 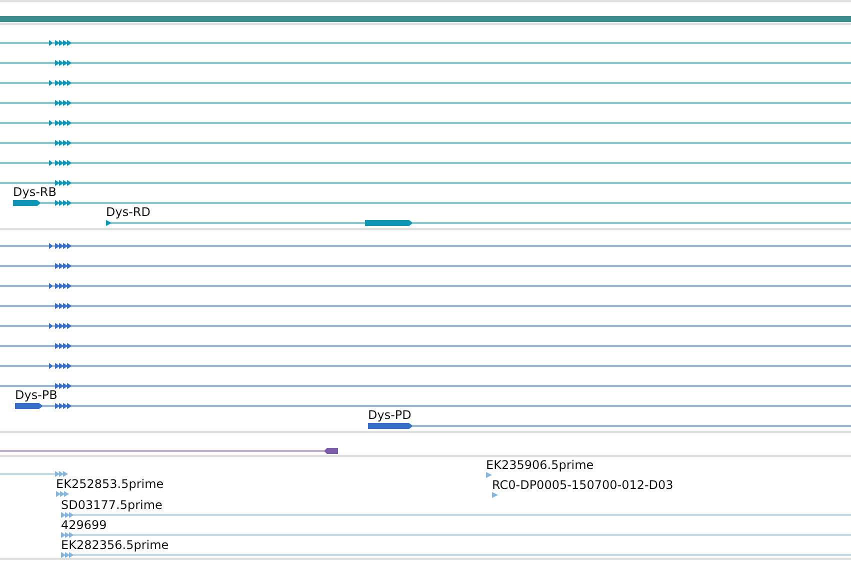 What do you see at coordinates (128, 212) in the screenshot?
I see `feature-label: Dys-RD` at bounding box center [128, 212].